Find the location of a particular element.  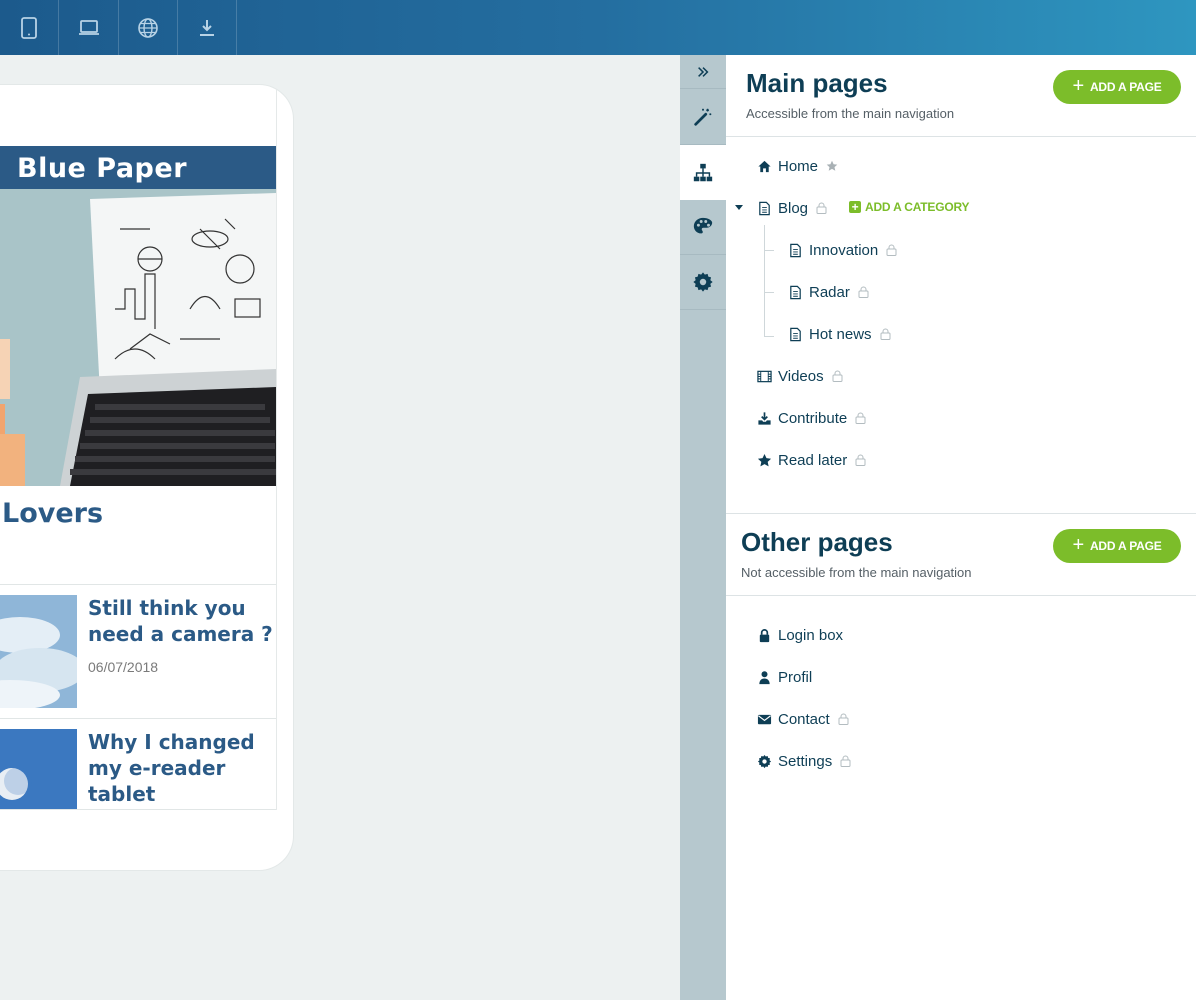

strip-item-settings is located at coordinates (703, 282).